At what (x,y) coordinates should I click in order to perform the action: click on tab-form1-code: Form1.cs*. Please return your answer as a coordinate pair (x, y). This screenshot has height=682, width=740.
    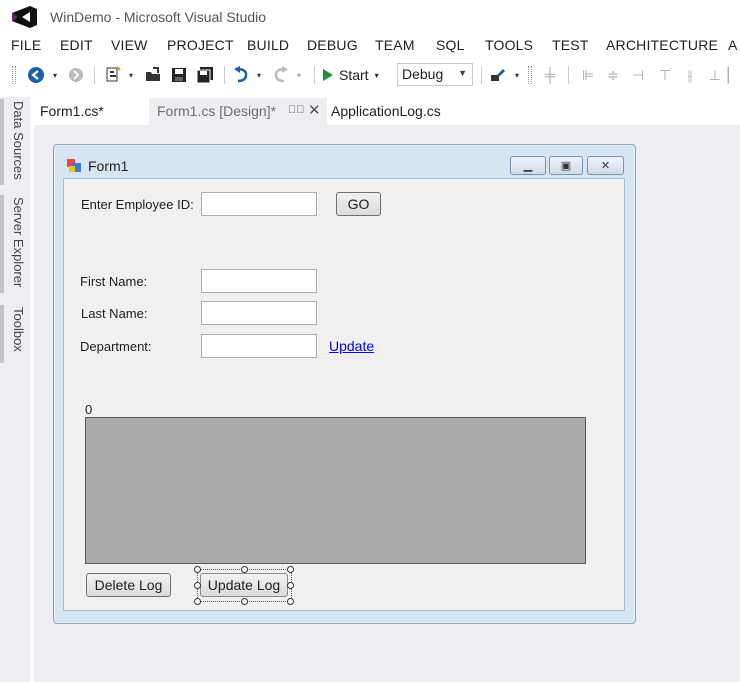
    Looking at the image, I should click on (72, 111).